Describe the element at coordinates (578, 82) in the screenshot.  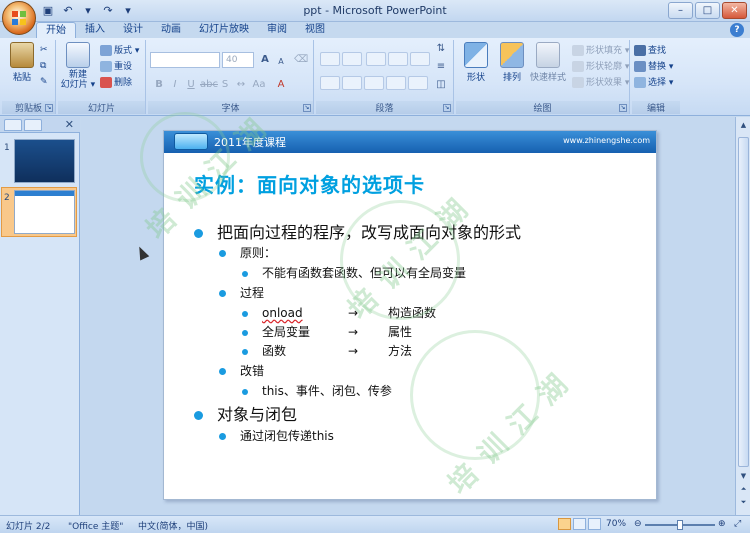
I see `effects-icon` at that location.